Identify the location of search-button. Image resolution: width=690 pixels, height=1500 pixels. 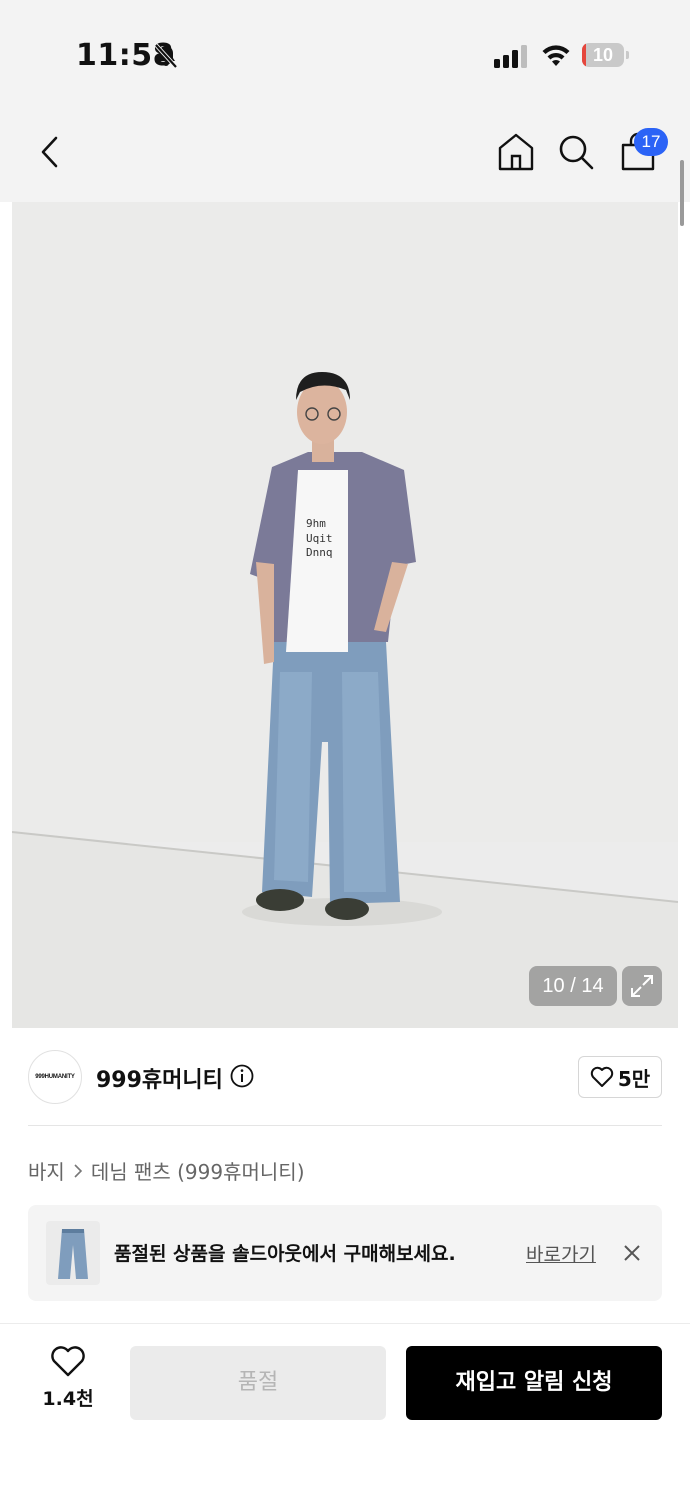
(576, 152).